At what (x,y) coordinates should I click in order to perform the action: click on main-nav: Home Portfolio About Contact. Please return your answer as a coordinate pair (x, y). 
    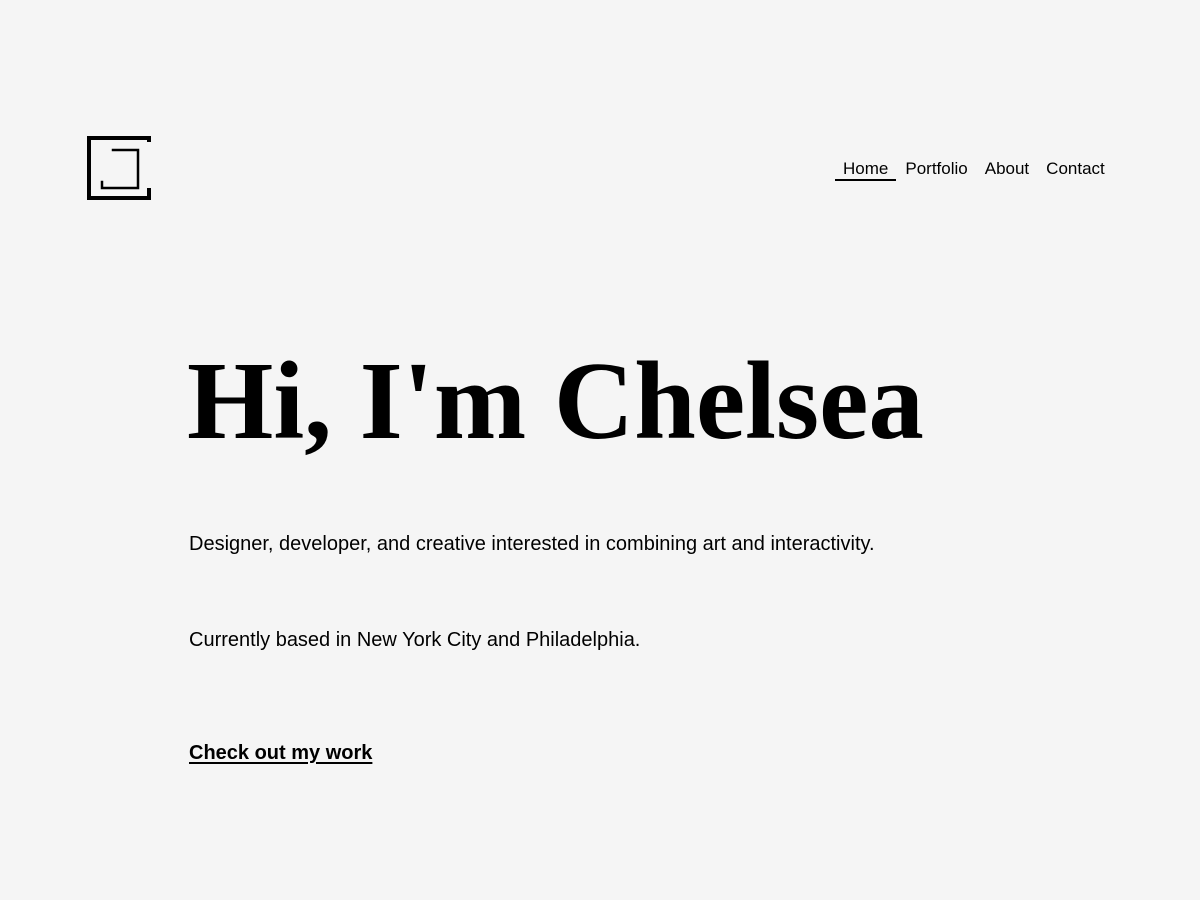
    Looking at the image, I should click on (970, 170).